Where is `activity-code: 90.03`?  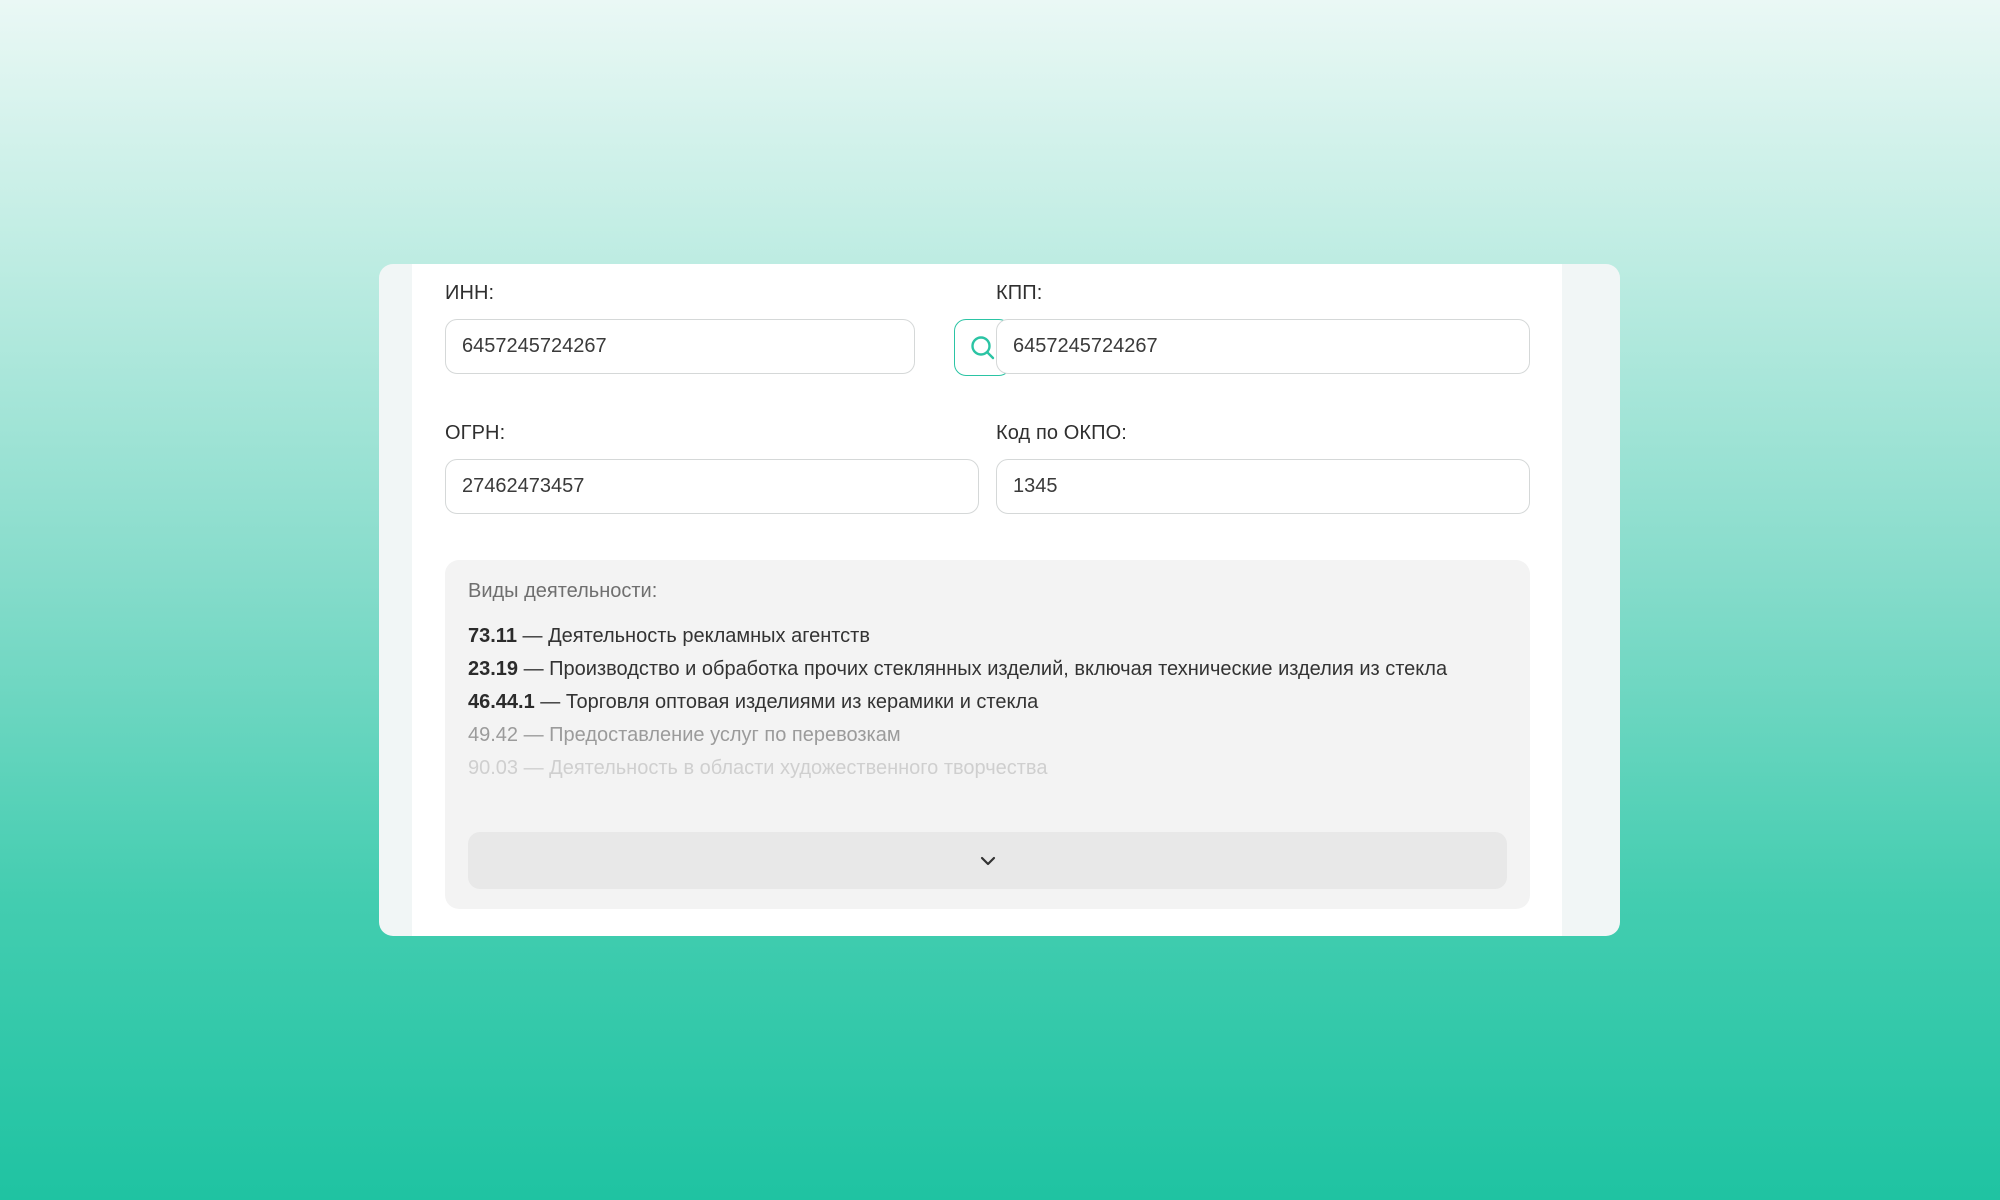 activity-code: 90.03 is located at coordinates (493, 768).